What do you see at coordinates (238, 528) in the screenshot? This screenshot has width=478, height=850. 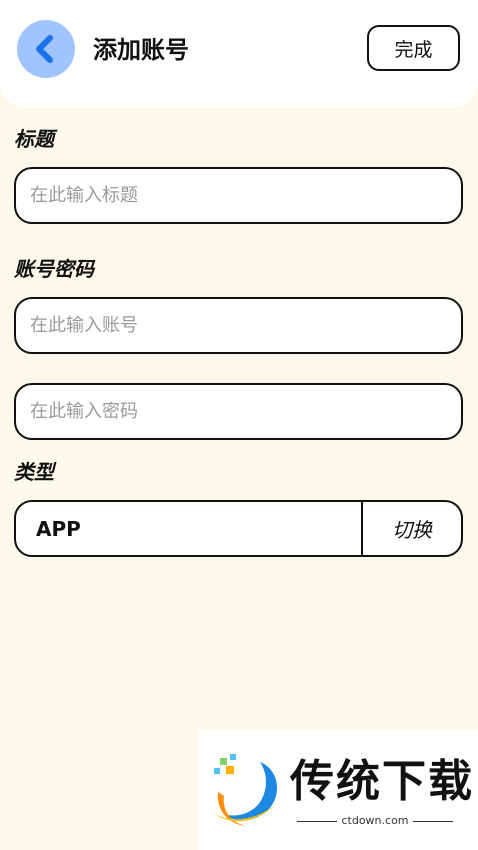 I see `type-selector: APP 切换` at bounding box center [238, 528].